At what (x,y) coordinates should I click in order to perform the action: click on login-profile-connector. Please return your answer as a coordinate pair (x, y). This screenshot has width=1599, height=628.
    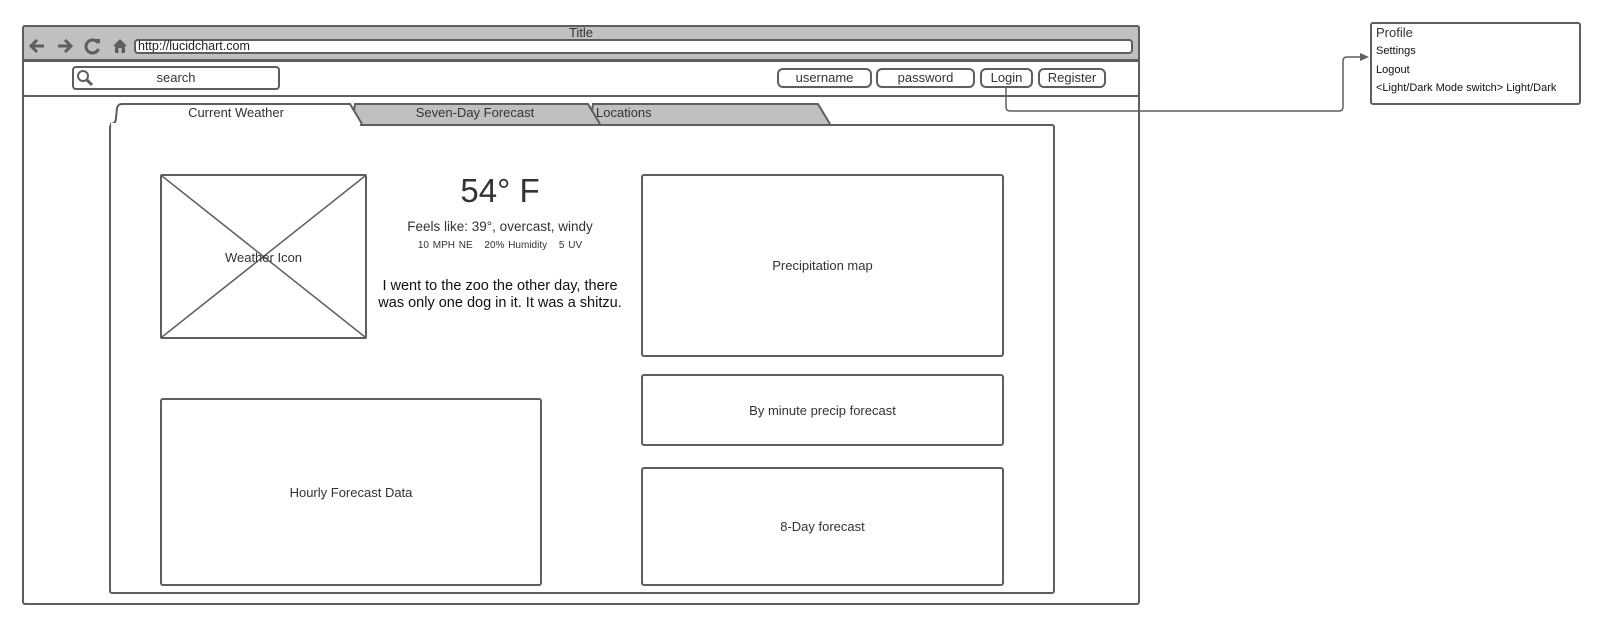
    Looking at the image, I should click on (1183, 84).